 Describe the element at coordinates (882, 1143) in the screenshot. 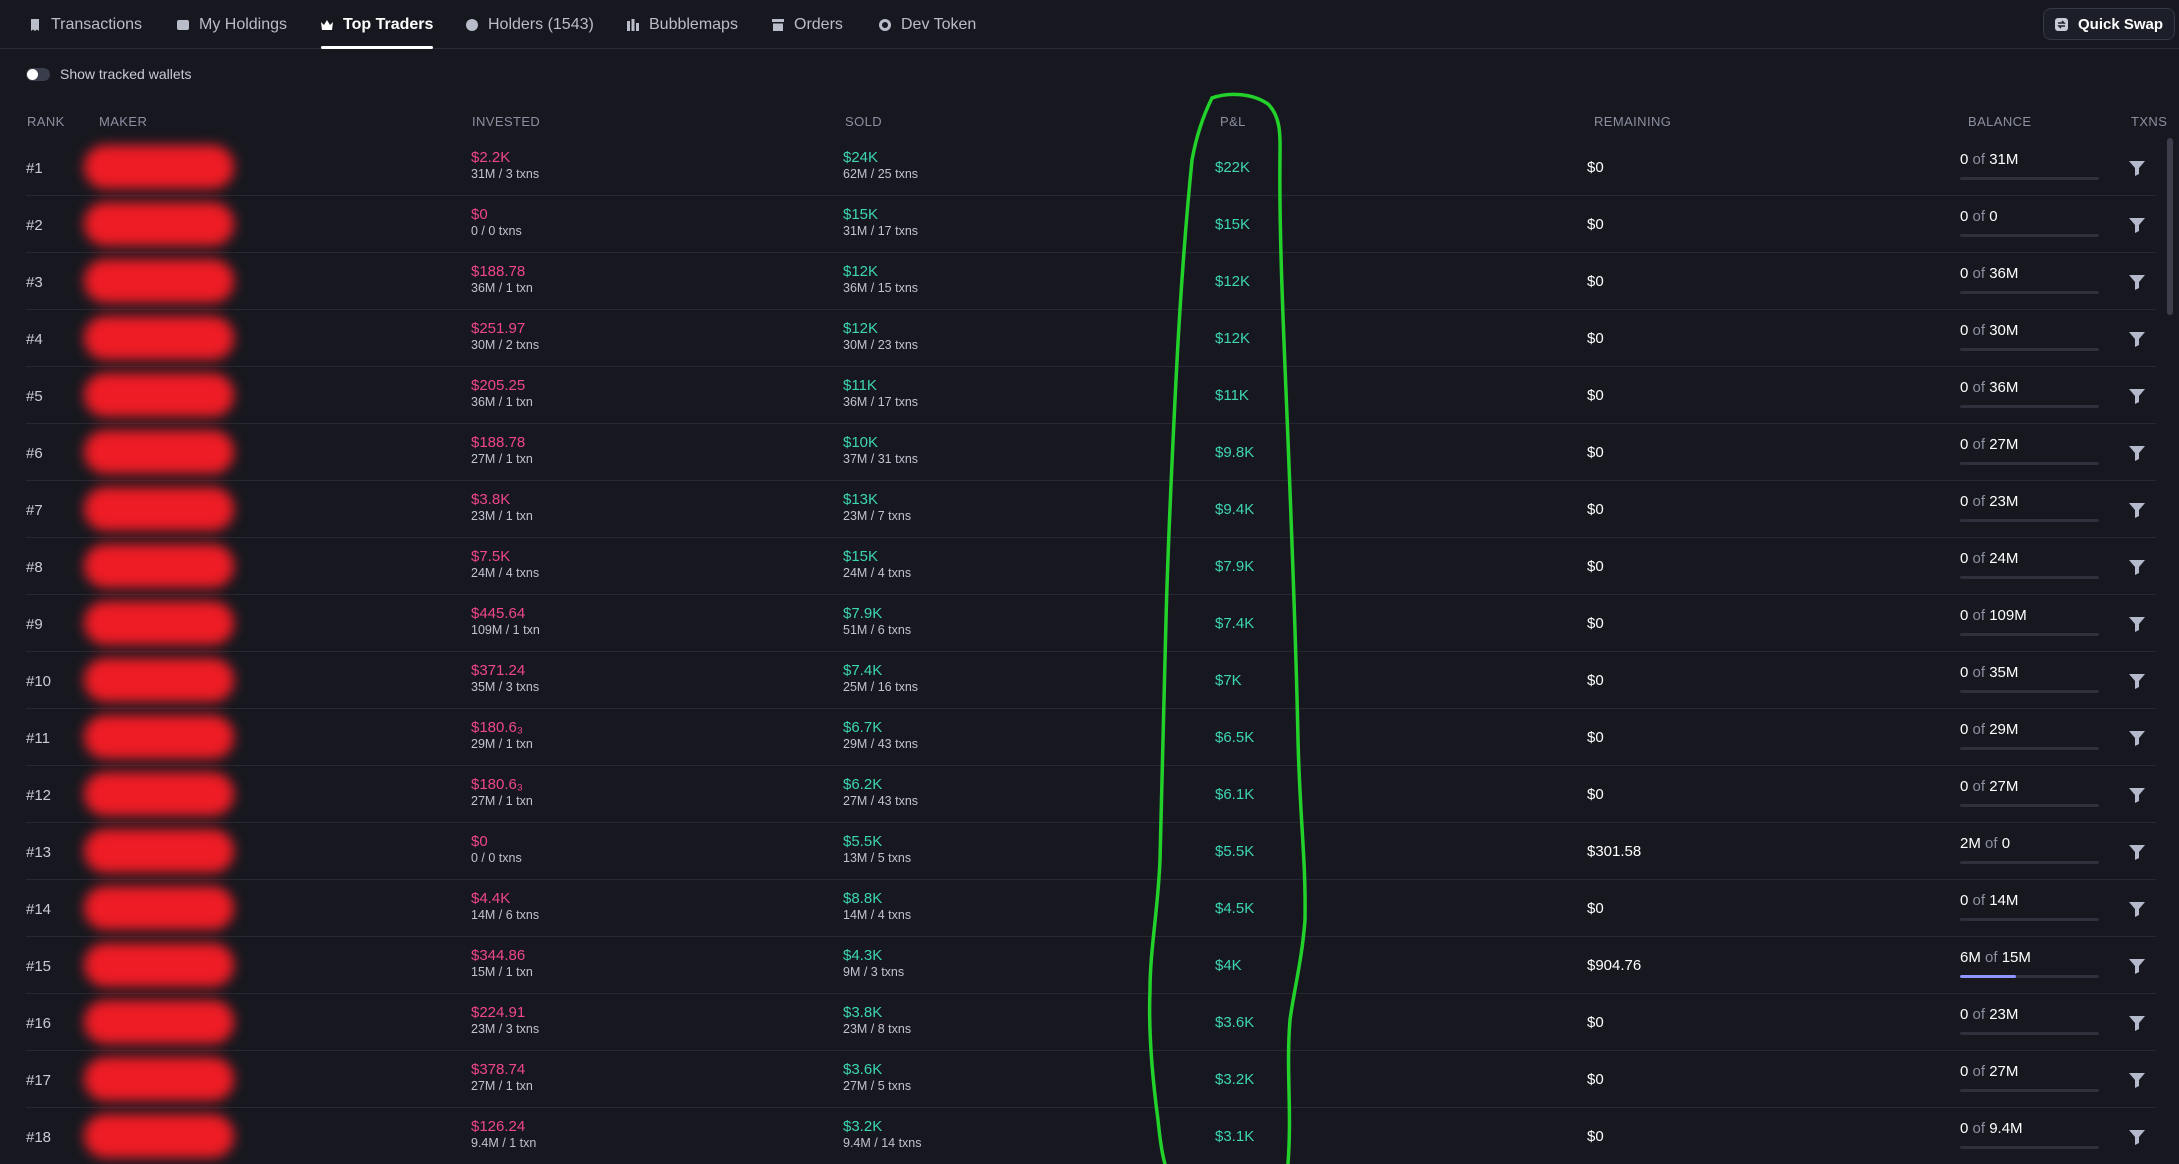

I see `sold-detail: 9.4M / 14 txns` at that location.